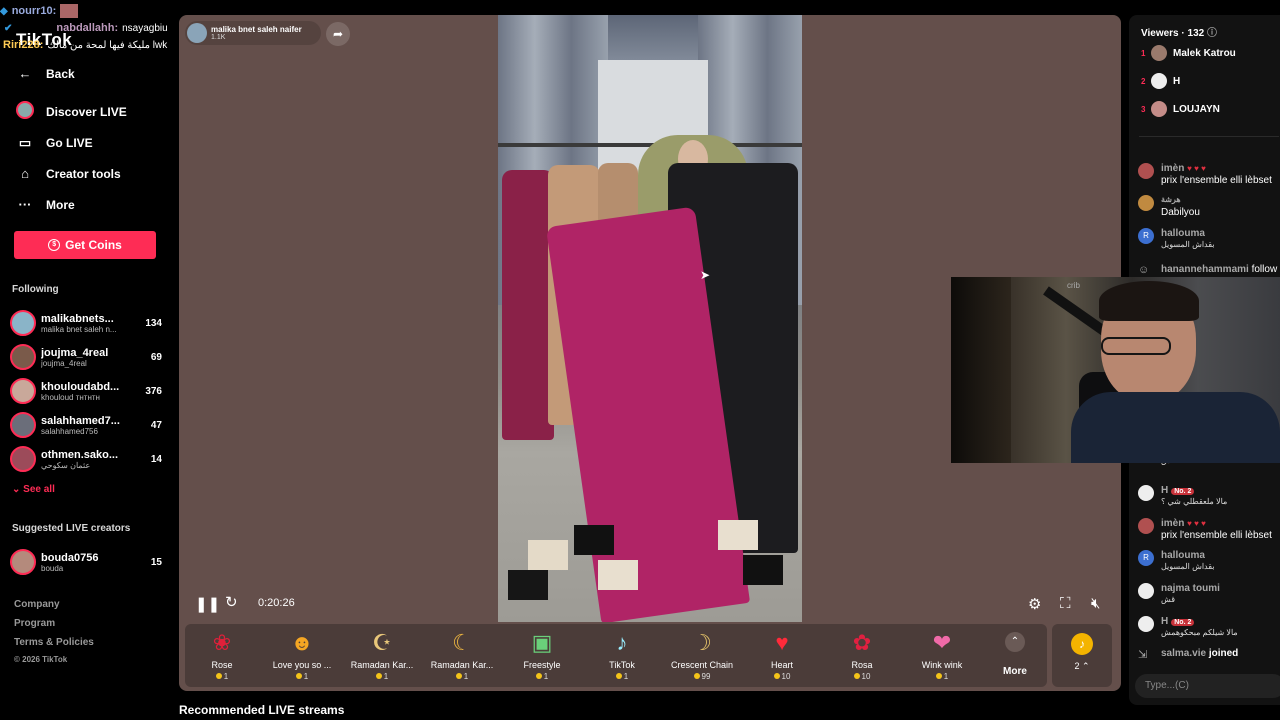 Image resolution: width=1280 pixels, height=720 pixels. I want to click on nav-creator-tools: ⌂ Creator tools, so click(68, 173).